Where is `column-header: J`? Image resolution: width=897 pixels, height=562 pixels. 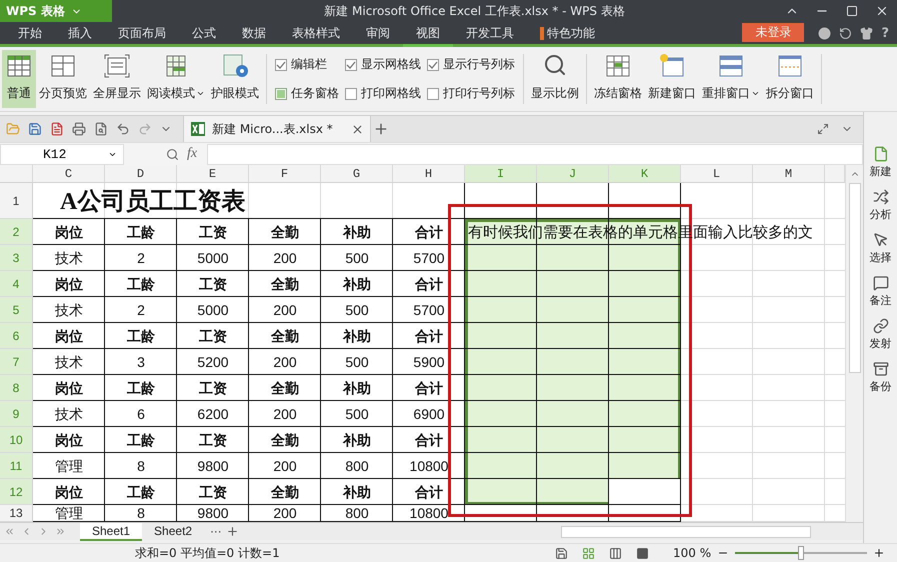 column-header: J is located at coordinates (573, 174).